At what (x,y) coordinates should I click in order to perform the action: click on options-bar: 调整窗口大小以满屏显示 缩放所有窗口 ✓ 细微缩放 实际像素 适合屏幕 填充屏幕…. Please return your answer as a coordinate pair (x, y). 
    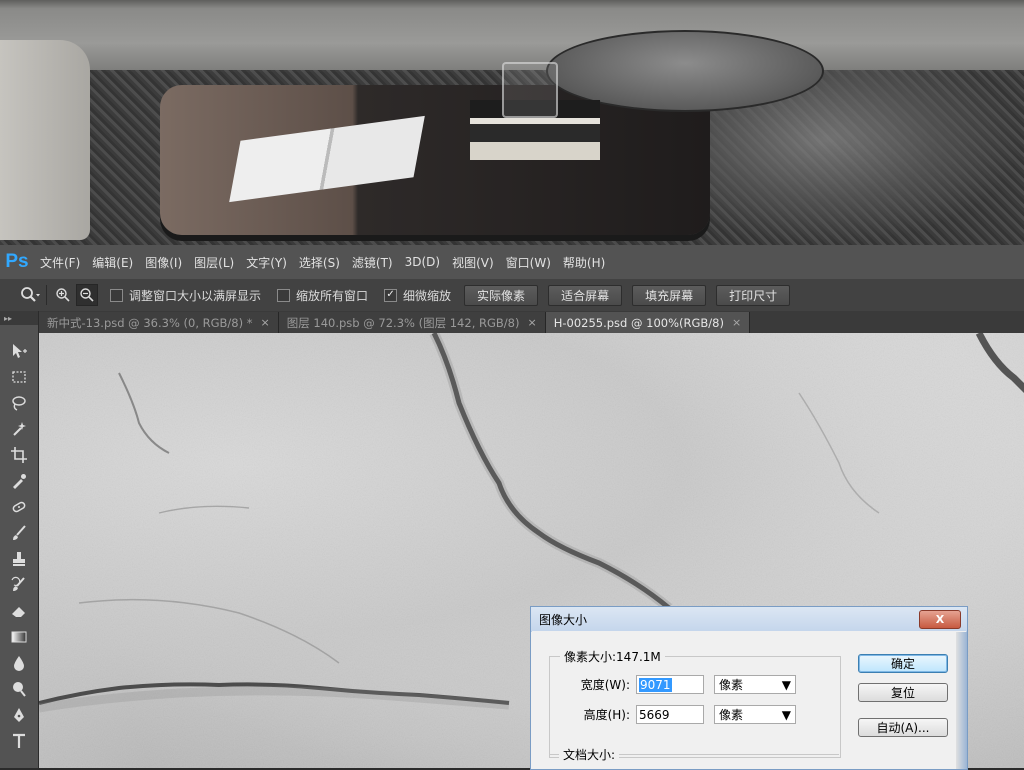
    Looking at the image, I should click on (512, 295).